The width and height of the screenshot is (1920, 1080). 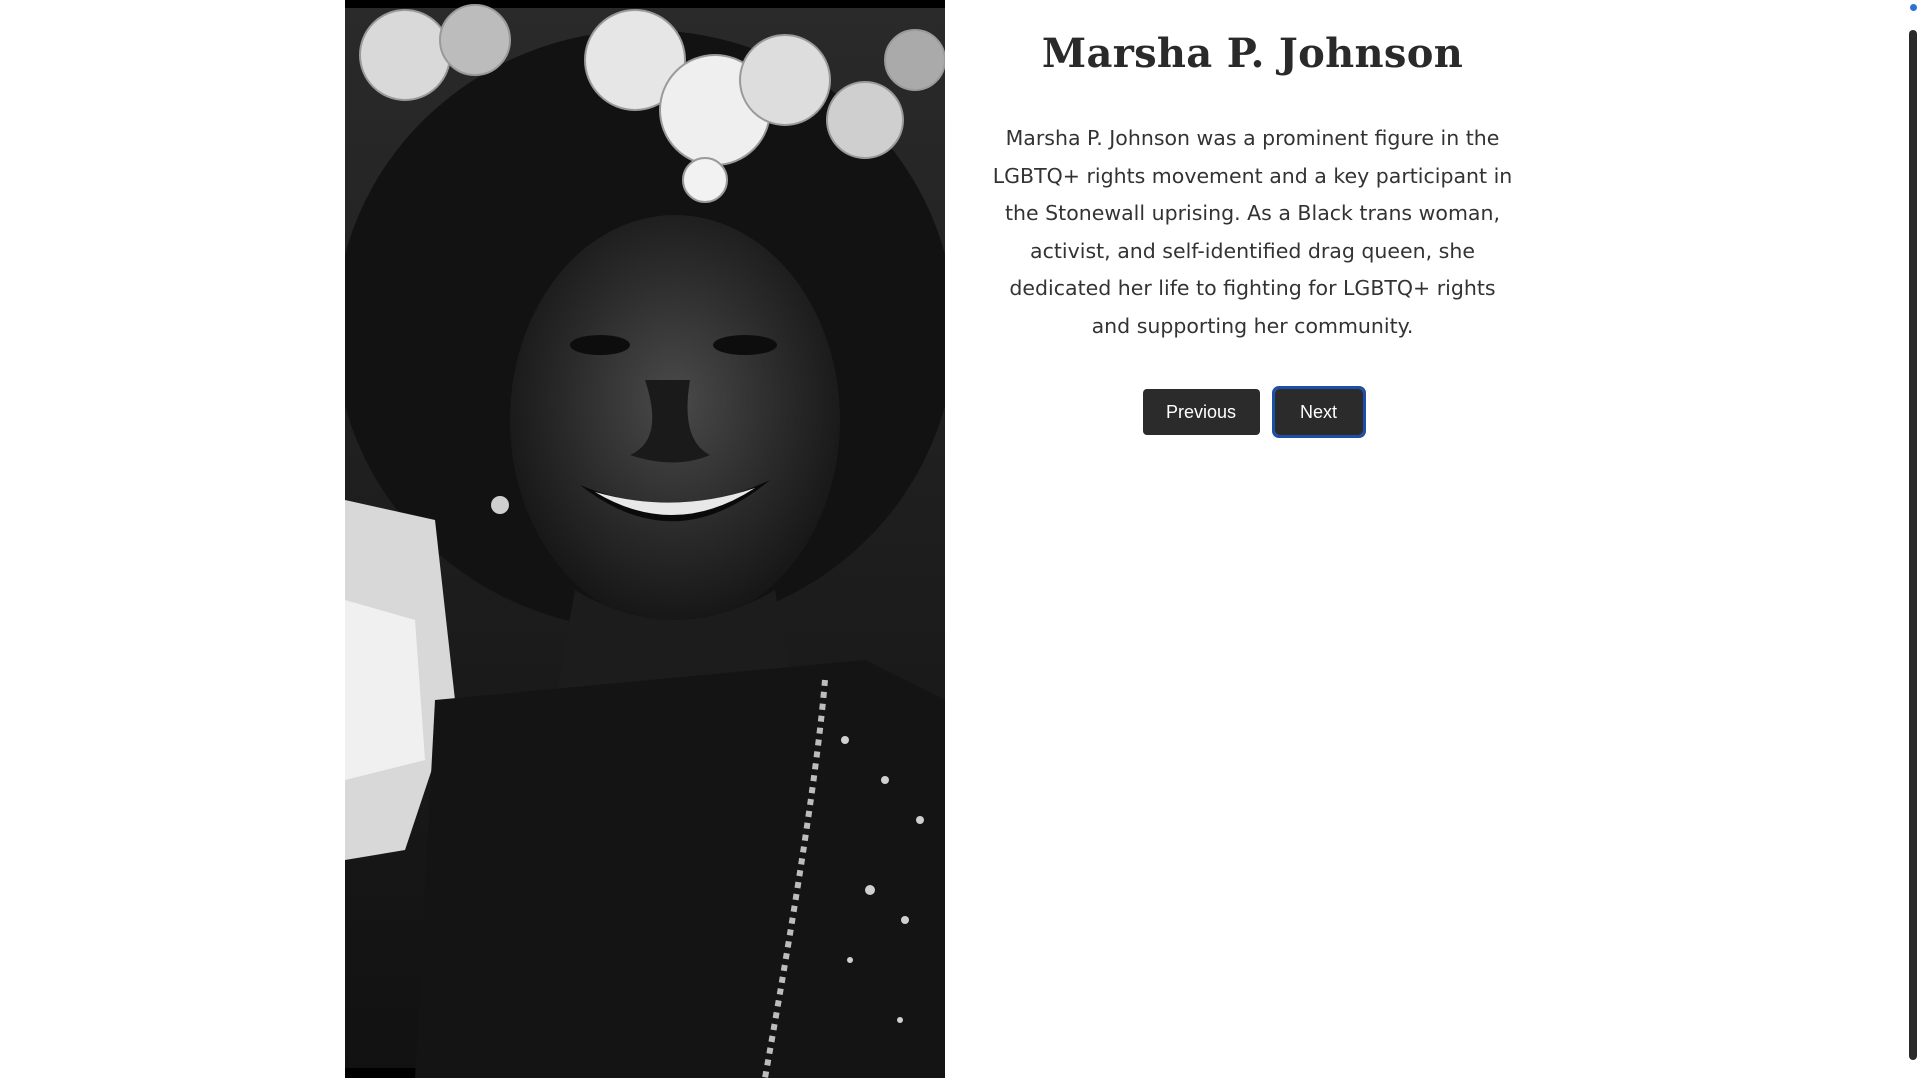 I want to click on person-name: Marsha P. Johnson, so click(x=1252, y=53).